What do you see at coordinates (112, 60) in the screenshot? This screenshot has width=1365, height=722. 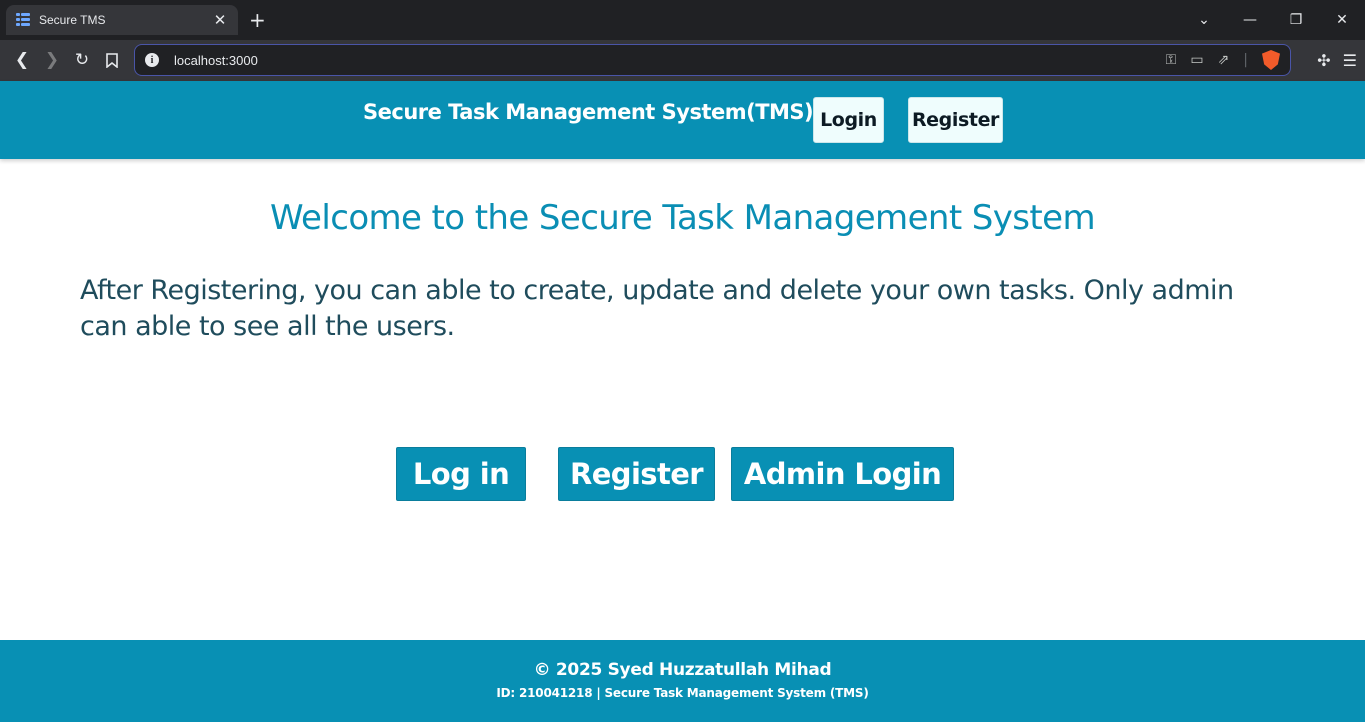 I see `bookmark-icon` at bounding box center [112, 60].